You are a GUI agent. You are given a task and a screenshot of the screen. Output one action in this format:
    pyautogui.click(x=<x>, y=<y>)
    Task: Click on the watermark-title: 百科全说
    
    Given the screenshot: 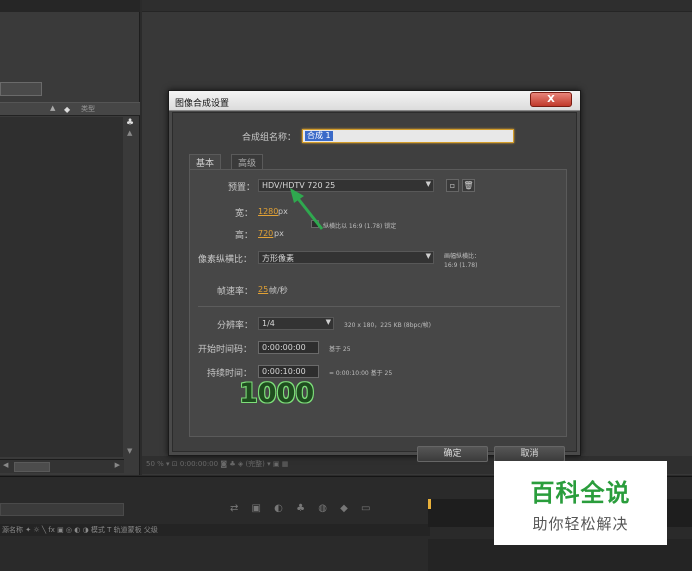 What is the action you would take?
    pyautogui.click(x=580, y=493)
    